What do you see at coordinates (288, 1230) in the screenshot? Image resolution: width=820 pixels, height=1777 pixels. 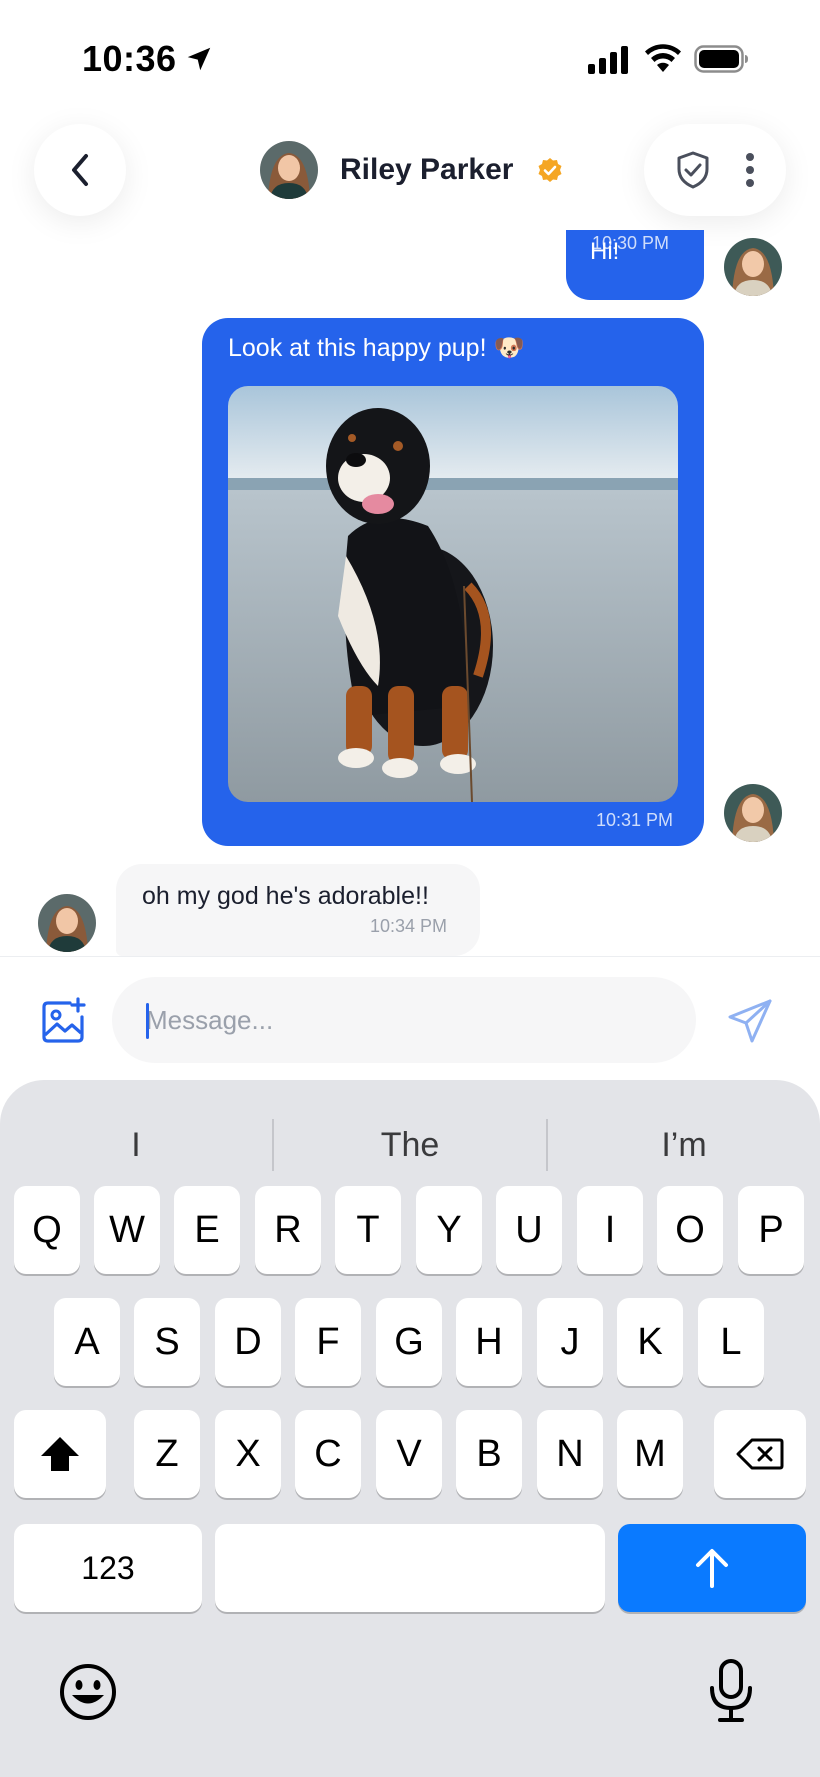 I see `key-r: R` at bounding box center [288, 1230].